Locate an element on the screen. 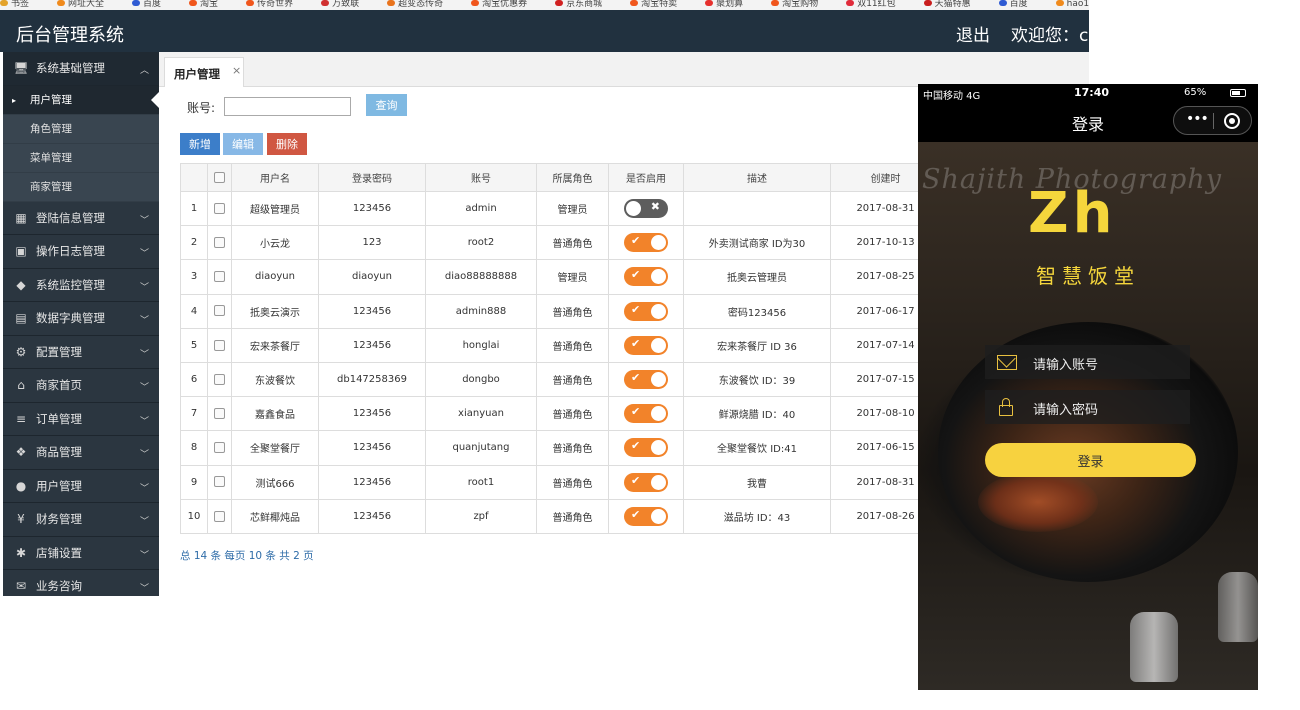  login-button: 登录 is located at coordinates (1090, 460).